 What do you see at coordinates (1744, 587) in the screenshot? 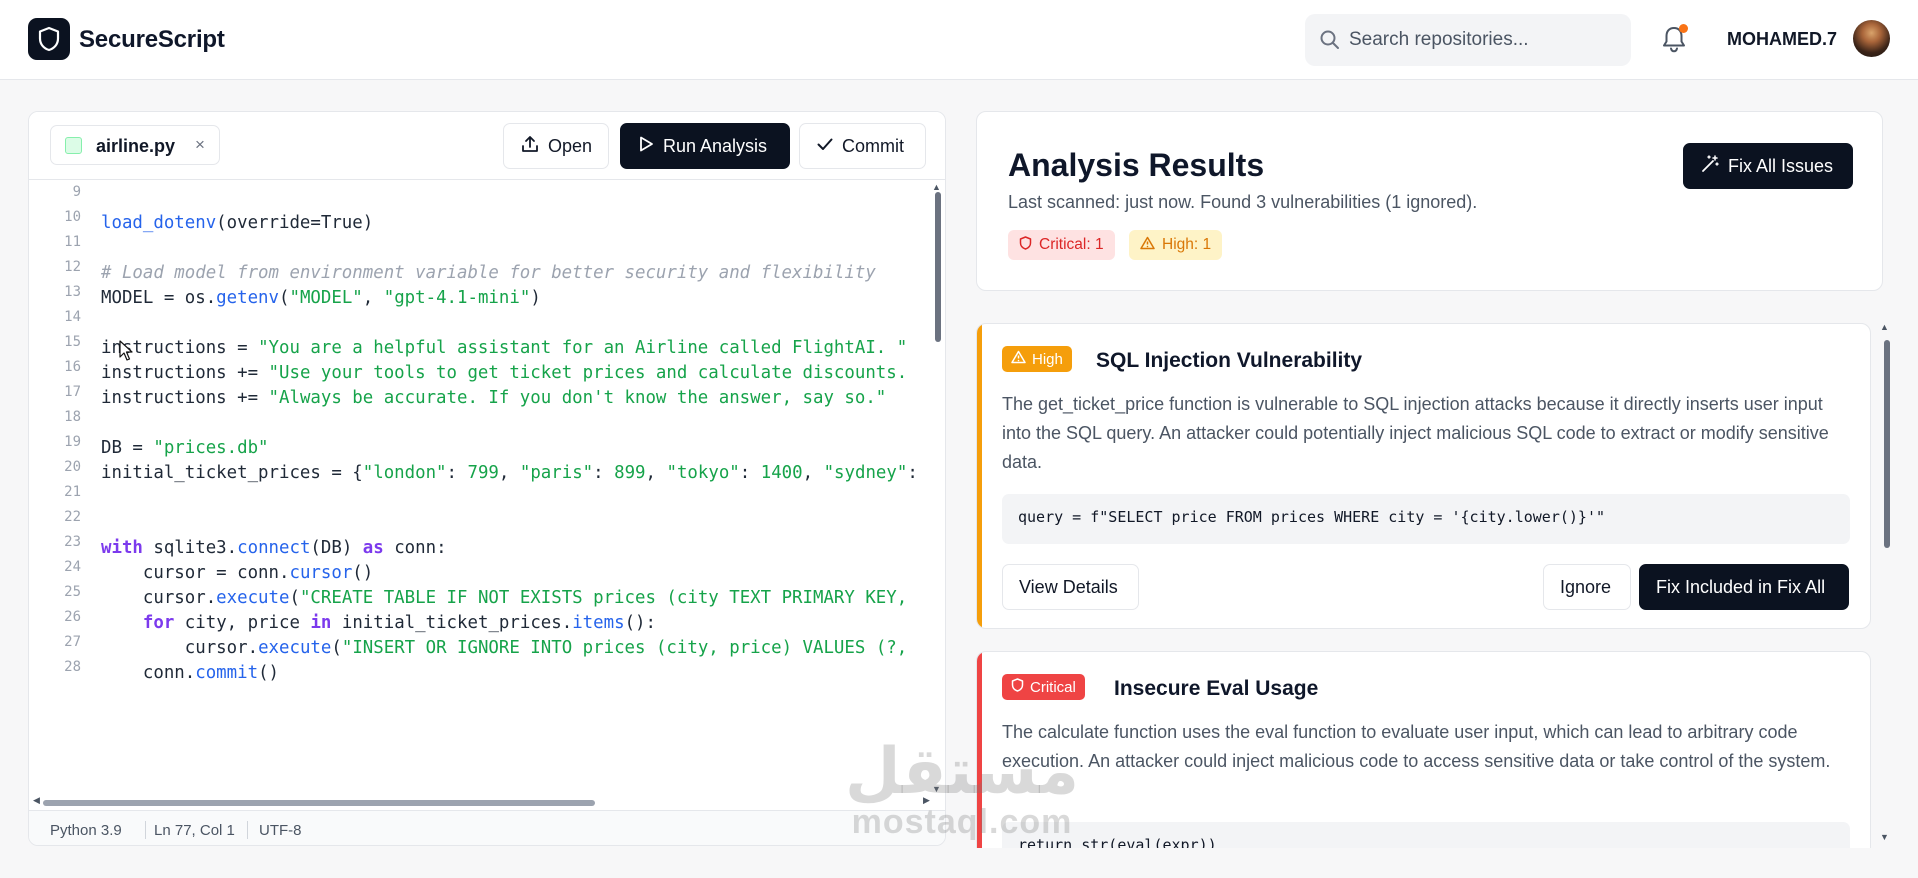
I see `fix-included-button: Fix Included in Fix All` at bounding box center [1744, 587].